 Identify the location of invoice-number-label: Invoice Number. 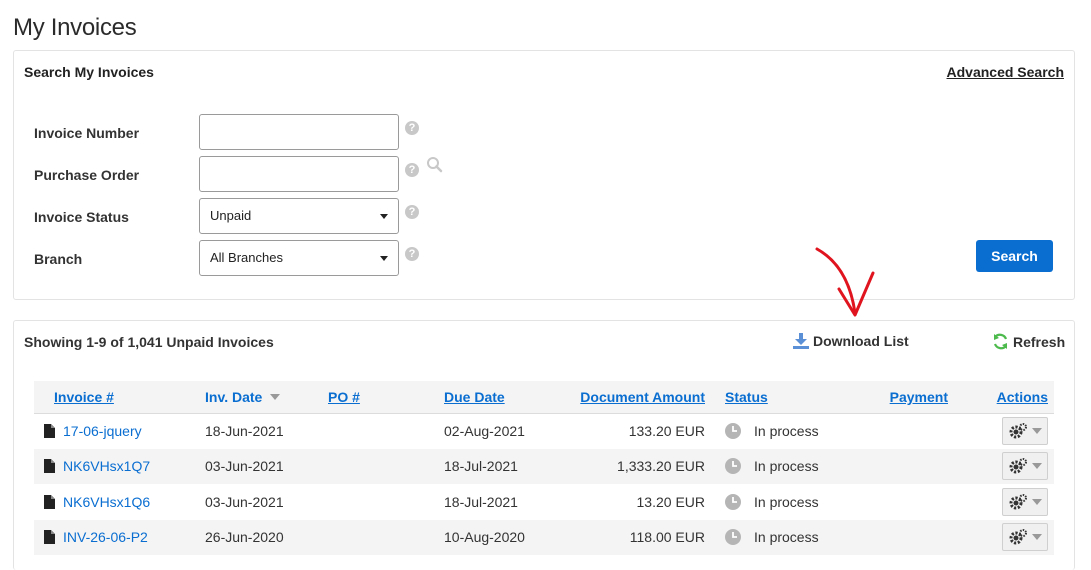
(87, 133).